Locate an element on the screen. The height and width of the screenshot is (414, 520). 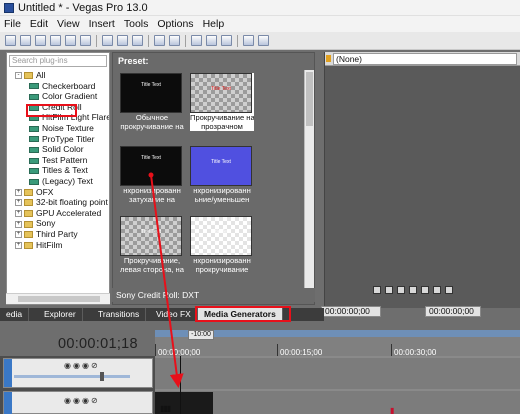
window-title: Untitled * - Vegas Pro 13.0 is located at coordinates (83, 7).